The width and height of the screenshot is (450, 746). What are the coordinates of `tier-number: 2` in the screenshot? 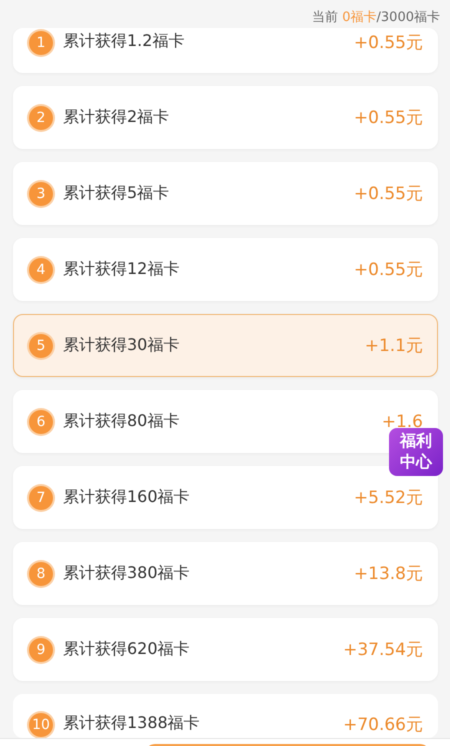 It's located at (41, 118).